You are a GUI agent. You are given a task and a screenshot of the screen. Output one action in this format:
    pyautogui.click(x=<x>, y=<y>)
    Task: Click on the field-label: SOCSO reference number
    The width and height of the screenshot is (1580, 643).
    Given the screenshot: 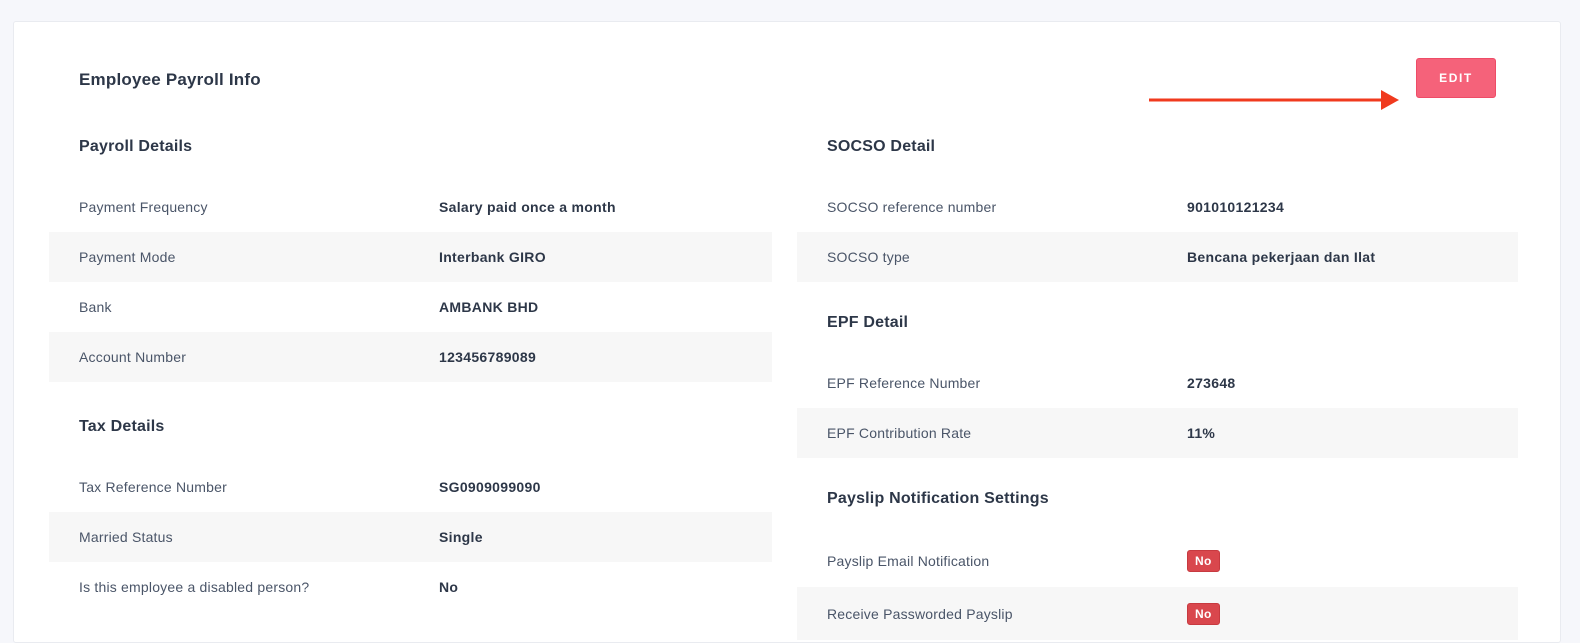 What is the action you would take?
    pyautogui.click(x=912, y=207)
    